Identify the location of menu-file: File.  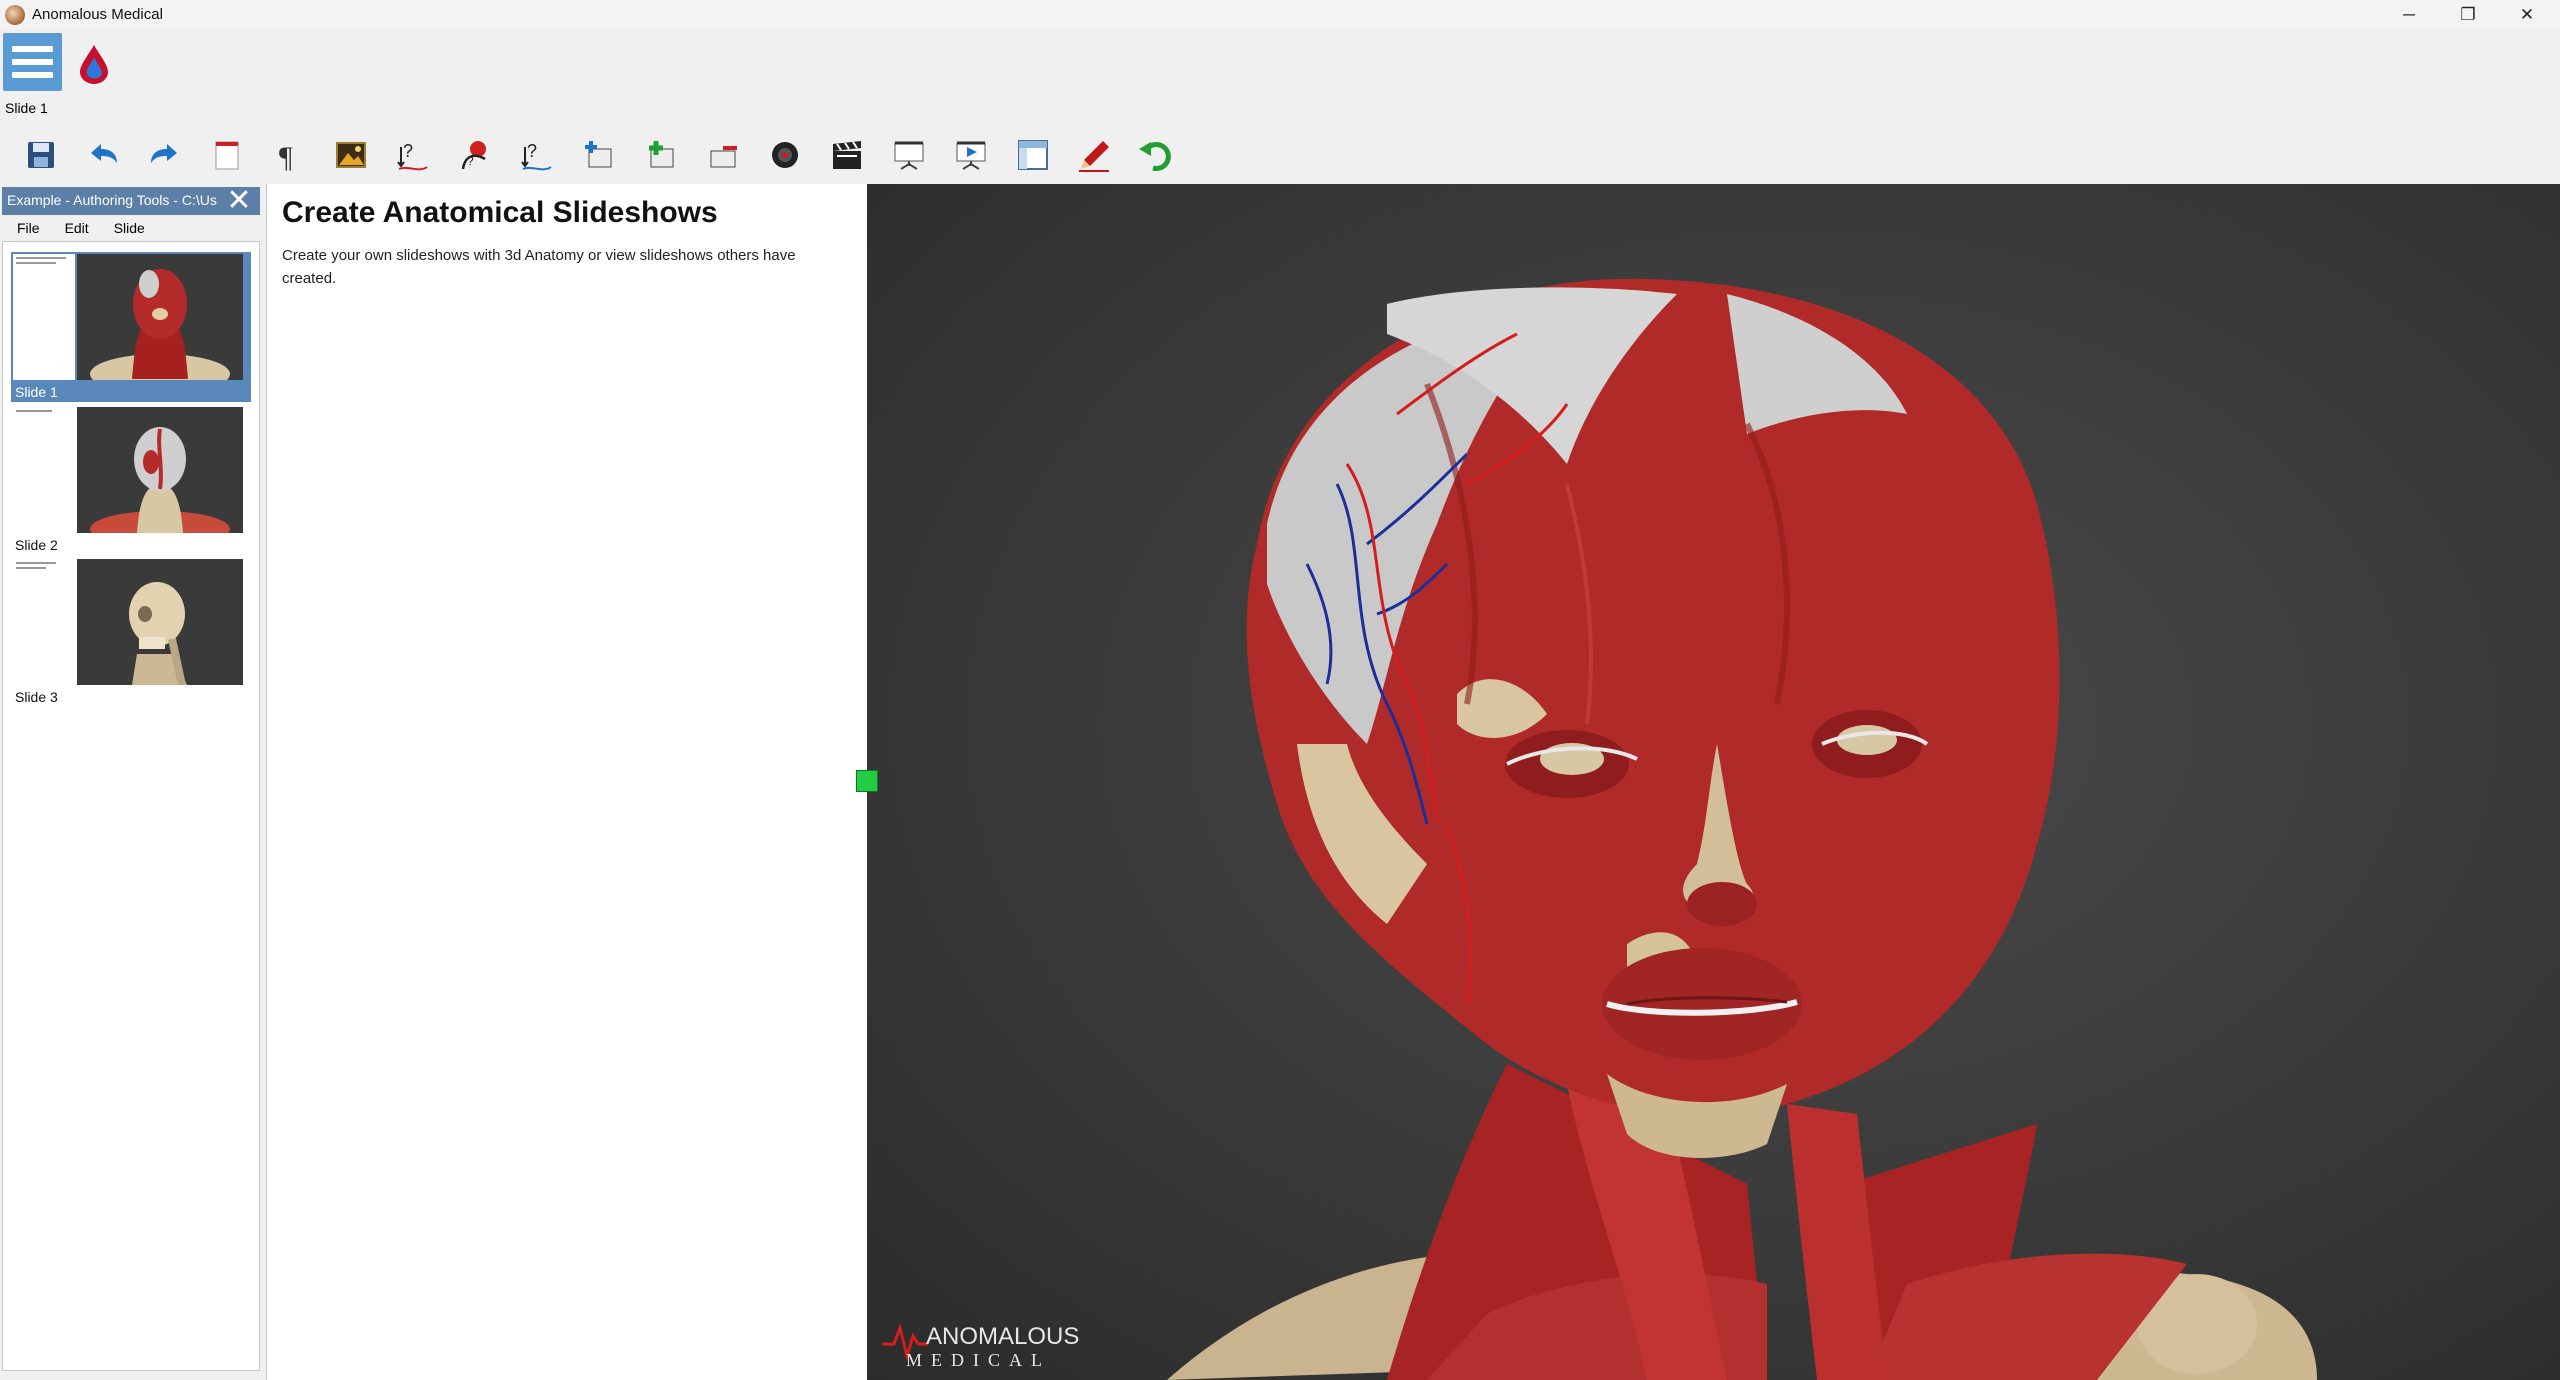
(26, 228).